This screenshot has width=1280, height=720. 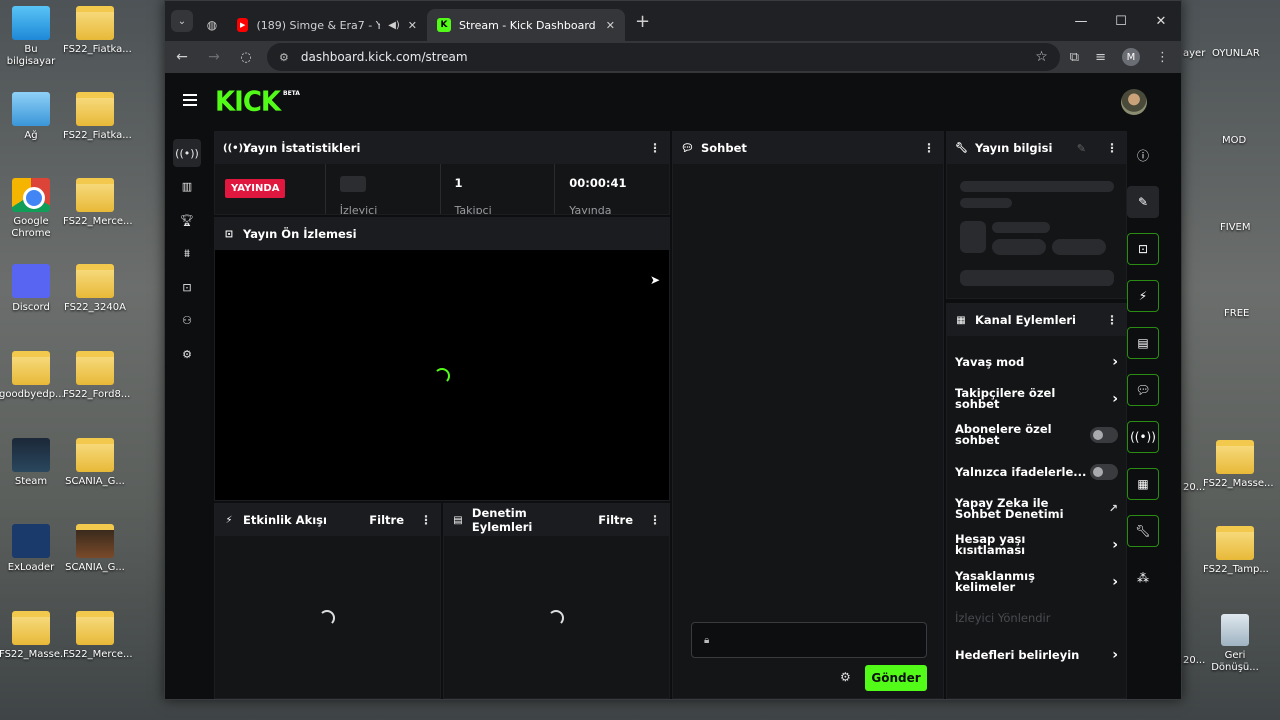 What do you see at coordinates (1235, 227) in the screenshot?
I see `desktop-folder-fivem: FIVEM` at bounding box center [1235, 227].